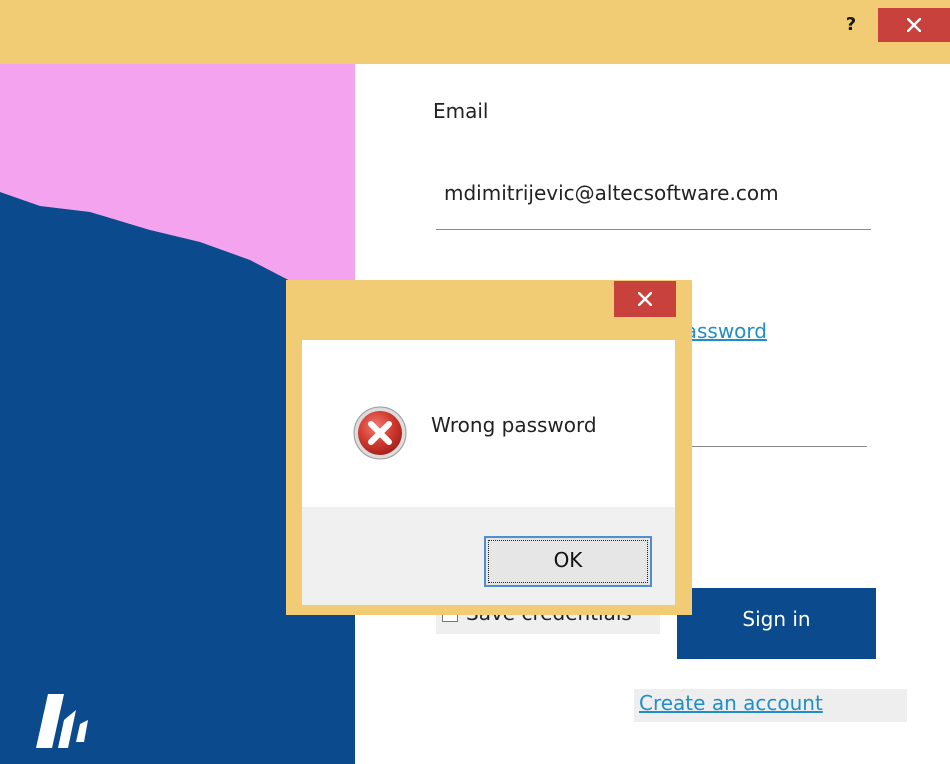 This screenshot has width=950, height=764. I want to click on dialog-content: Wrong password, so click(488, 423).